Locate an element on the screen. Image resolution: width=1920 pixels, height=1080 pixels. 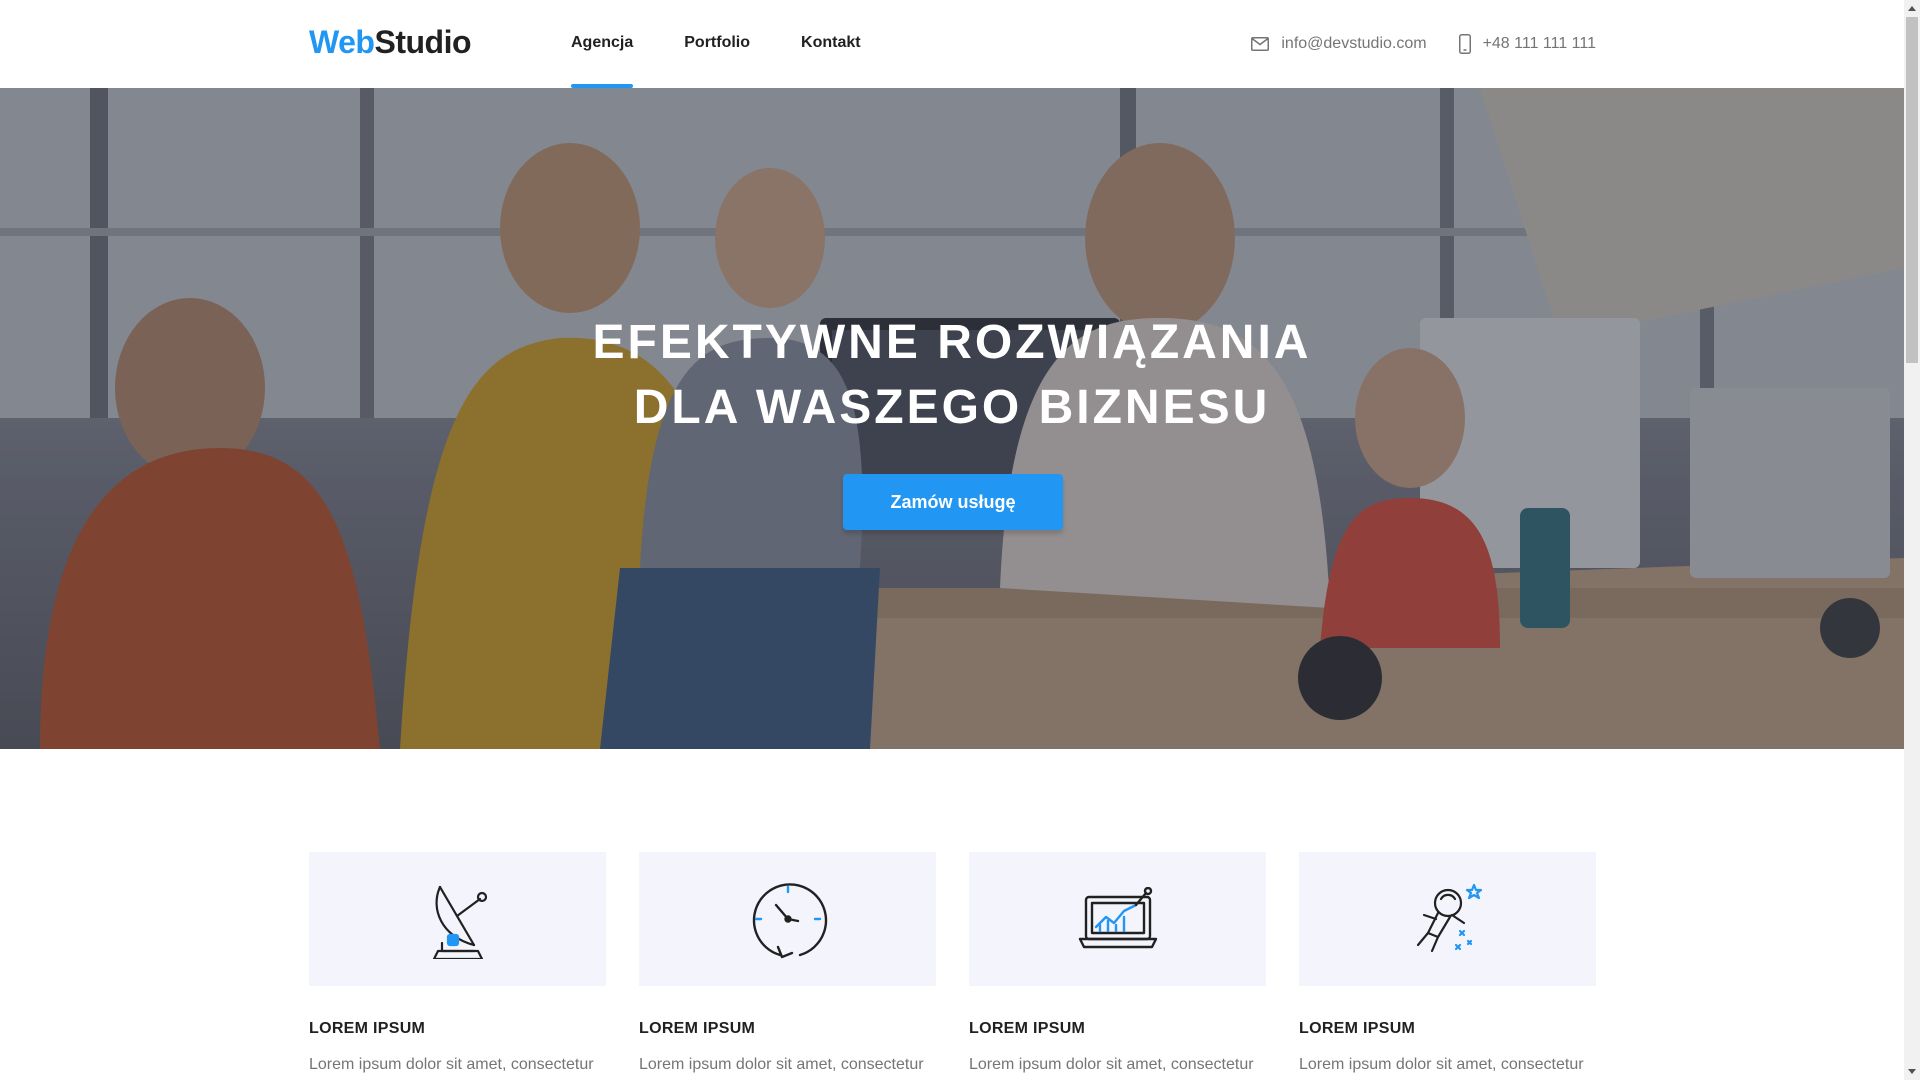
email-text: info@devstudio.com is located at coordinates (1354, 43).